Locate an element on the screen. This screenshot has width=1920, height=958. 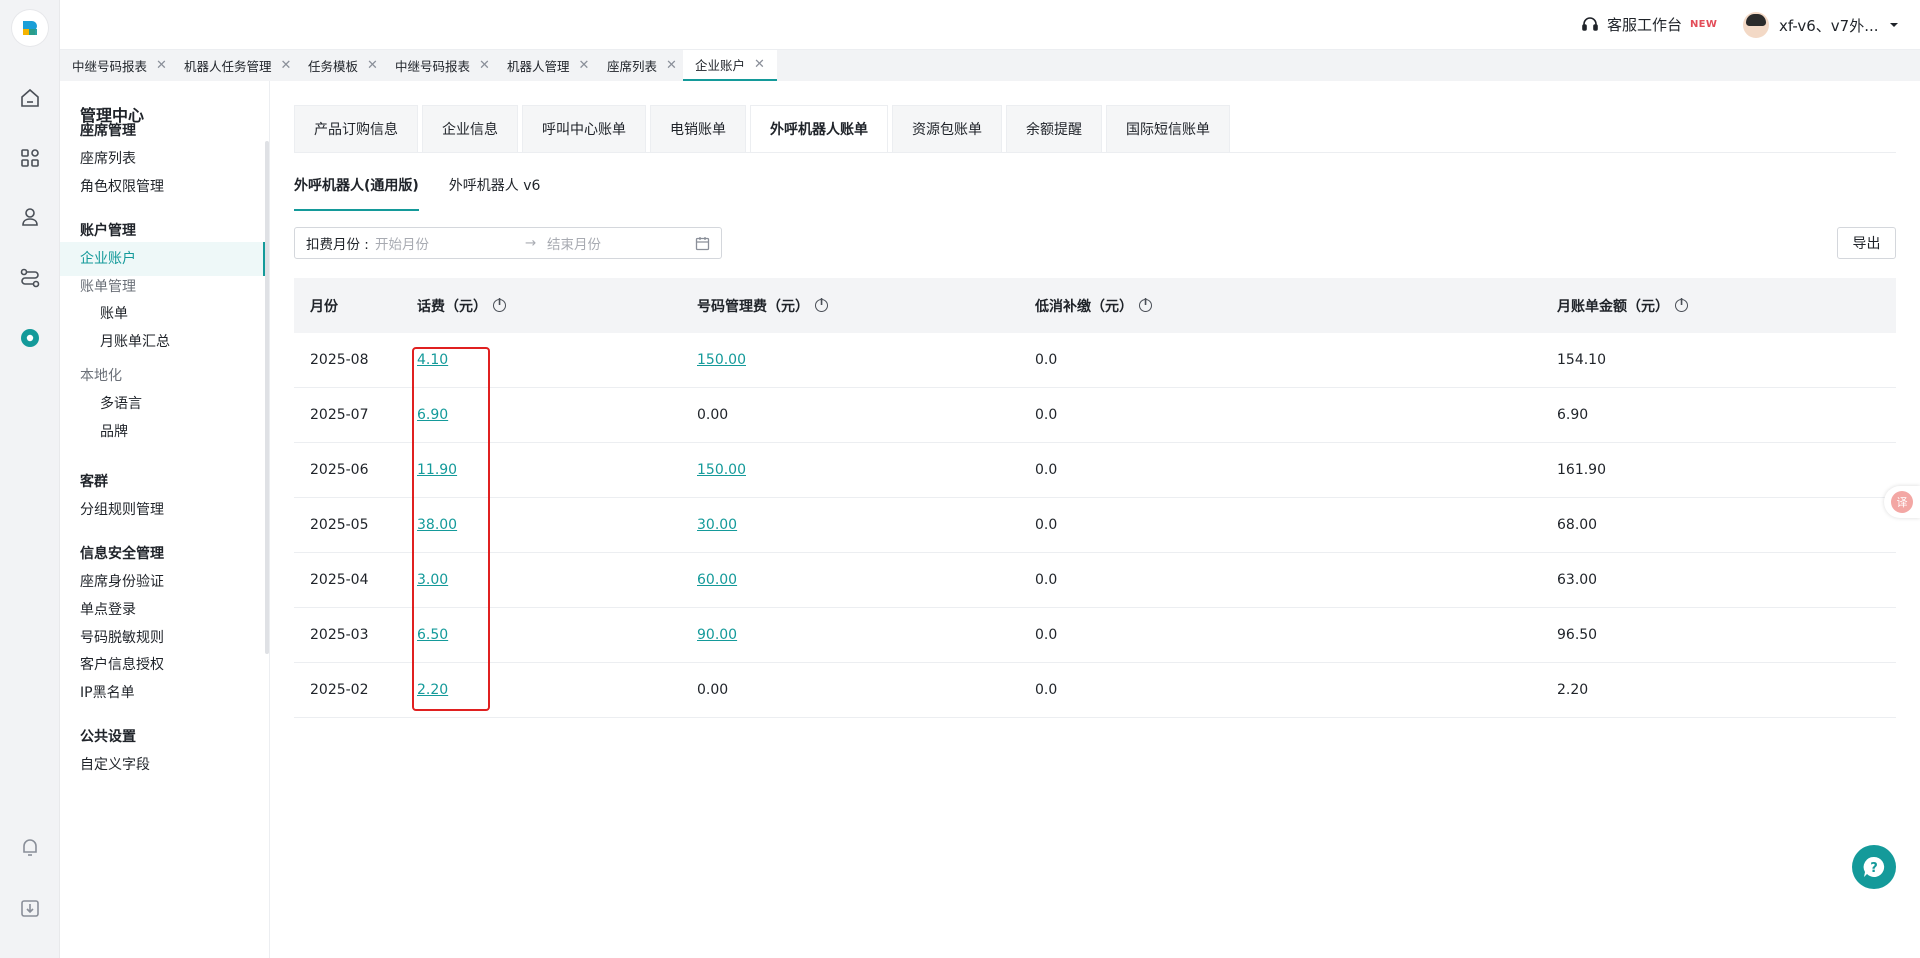
robot-subtabs: 外呼机器人(通用版) 外呼机器人 v6 is located at coordinates (417, 193).